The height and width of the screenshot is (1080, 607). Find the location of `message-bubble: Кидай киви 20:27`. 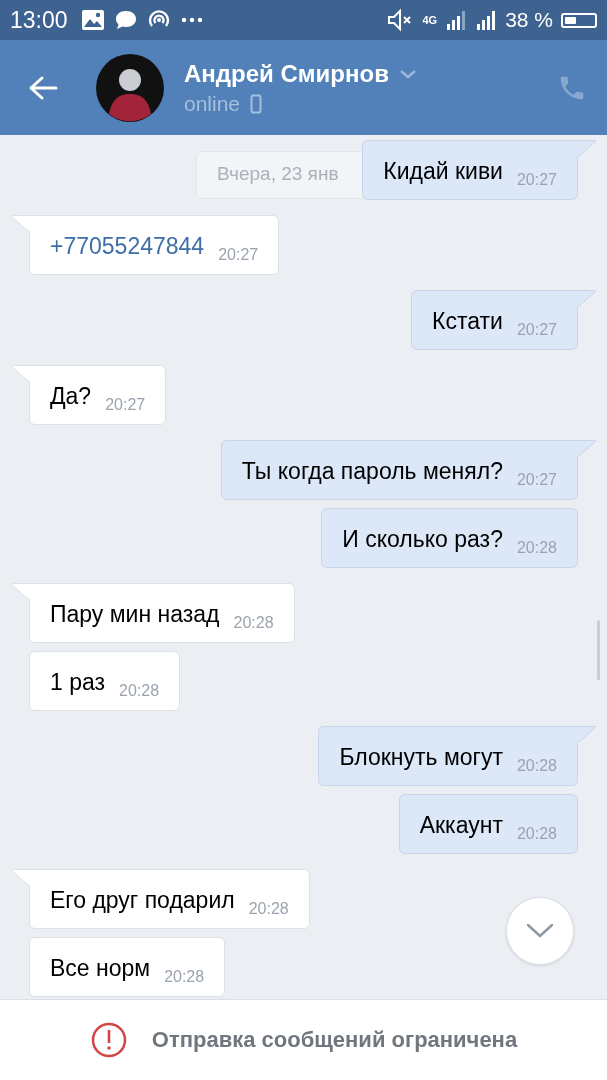

message-bubble: Кидай киви 20:27 is located at coordinates (470, 170).